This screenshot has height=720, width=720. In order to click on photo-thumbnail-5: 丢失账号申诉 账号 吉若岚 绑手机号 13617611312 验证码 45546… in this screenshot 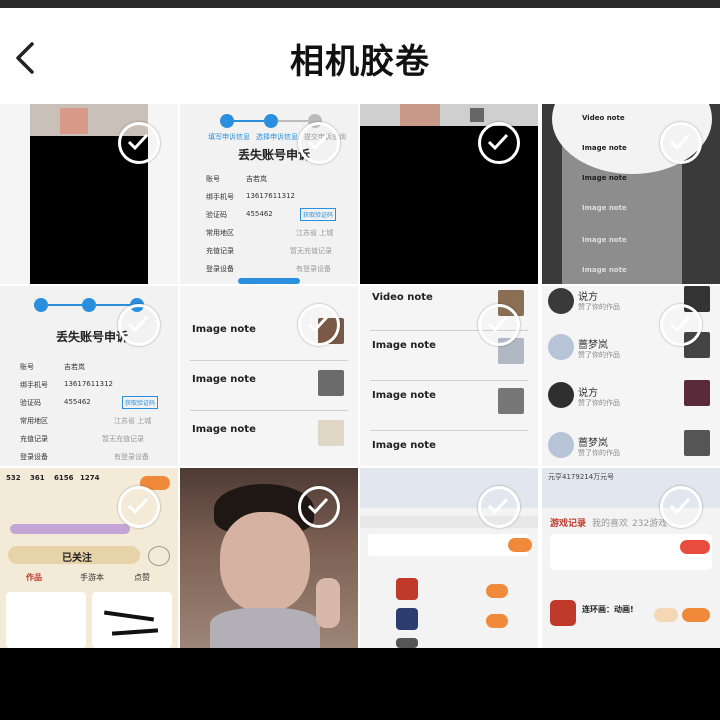, I will do `click(89, 376)`.